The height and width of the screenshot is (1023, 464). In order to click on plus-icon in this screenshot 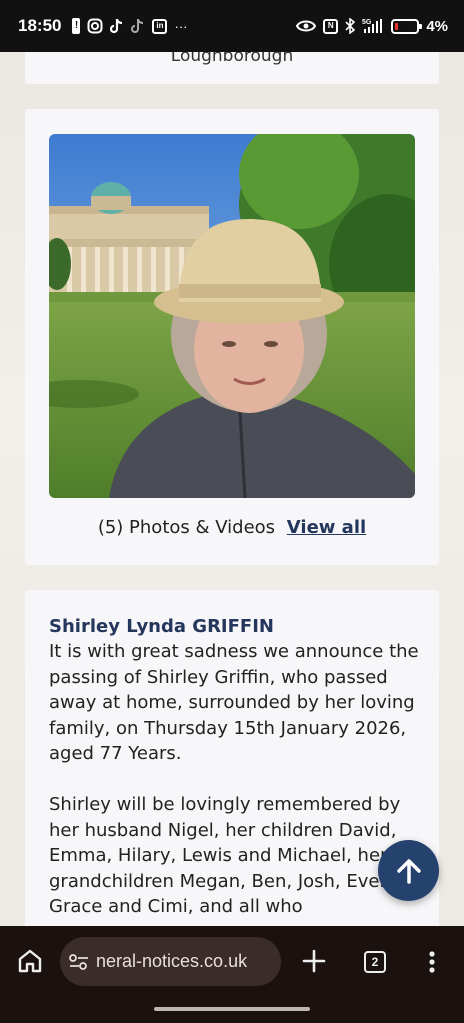, I will do `click(314, 961)`.